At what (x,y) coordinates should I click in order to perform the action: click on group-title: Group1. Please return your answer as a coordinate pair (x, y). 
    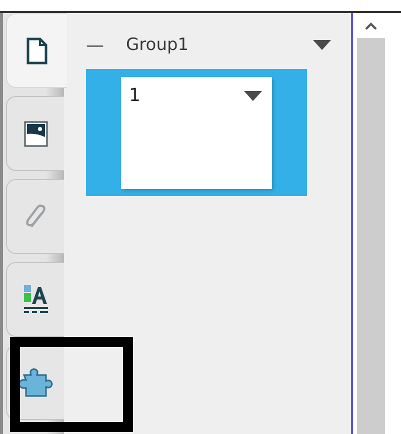
    Looking at the image, I should click on (158, 45).